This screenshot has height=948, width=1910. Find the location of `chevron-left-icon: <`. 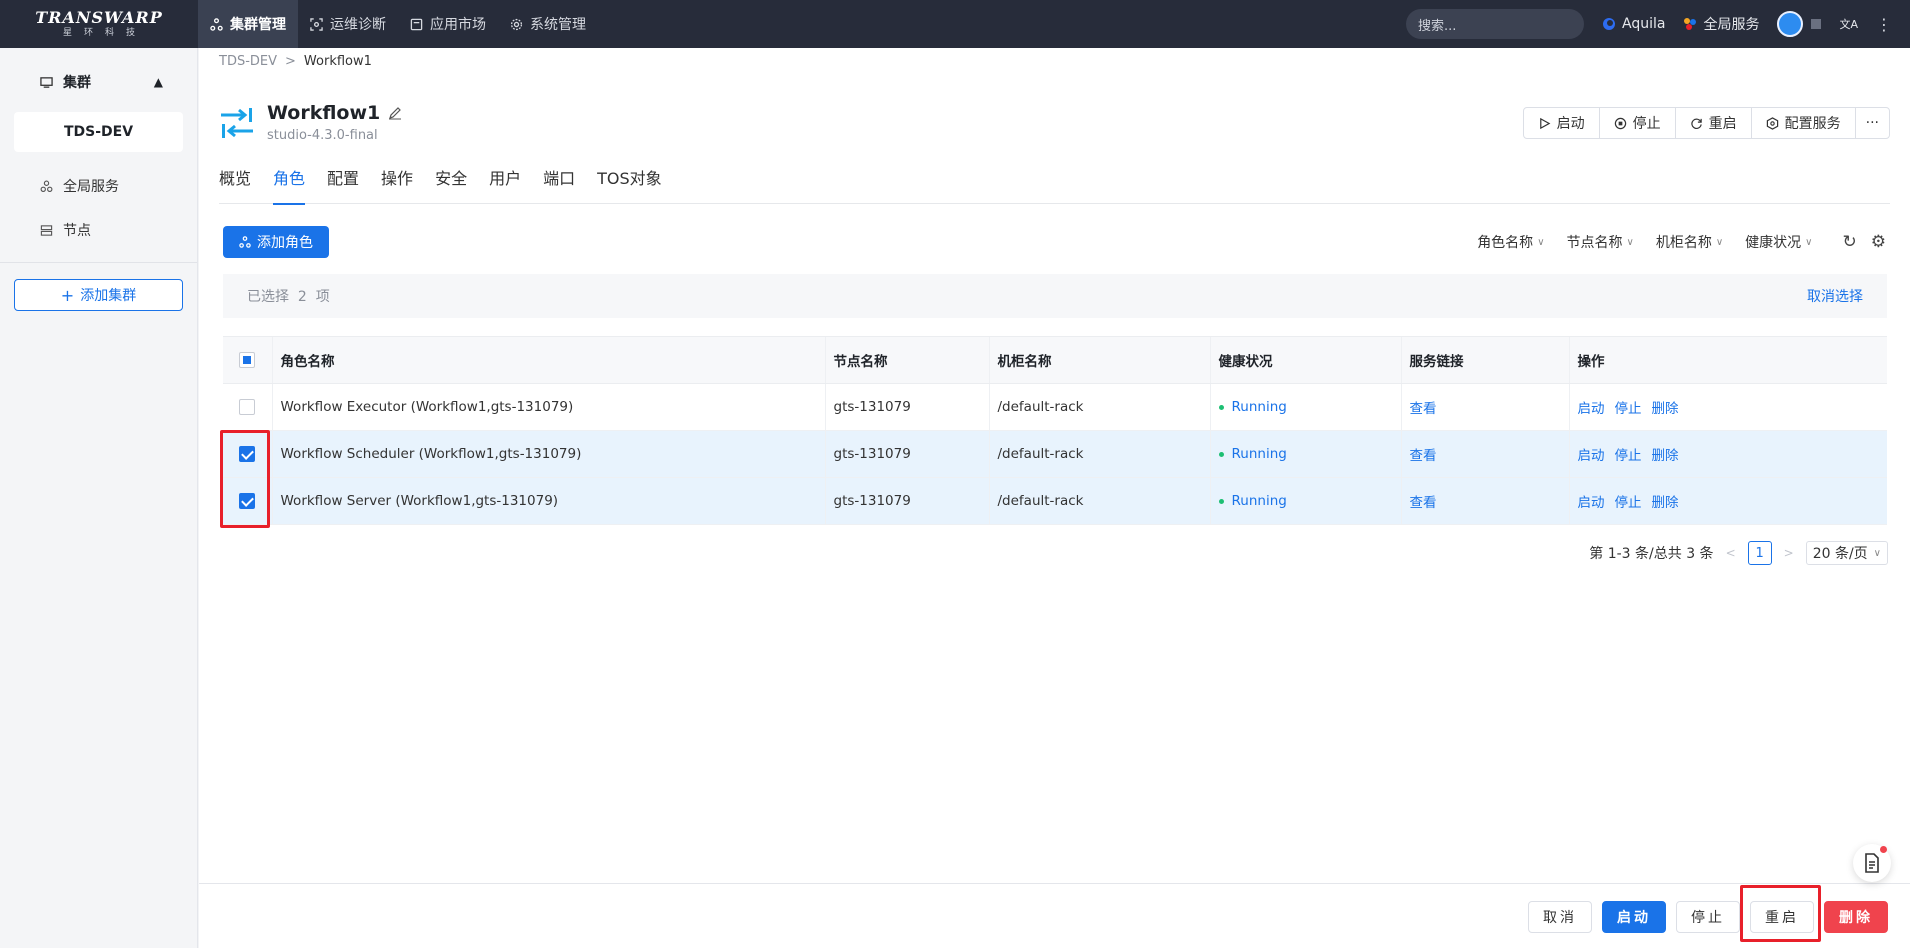

chevron-left-icon: < is located at coordinates (1731, 553).